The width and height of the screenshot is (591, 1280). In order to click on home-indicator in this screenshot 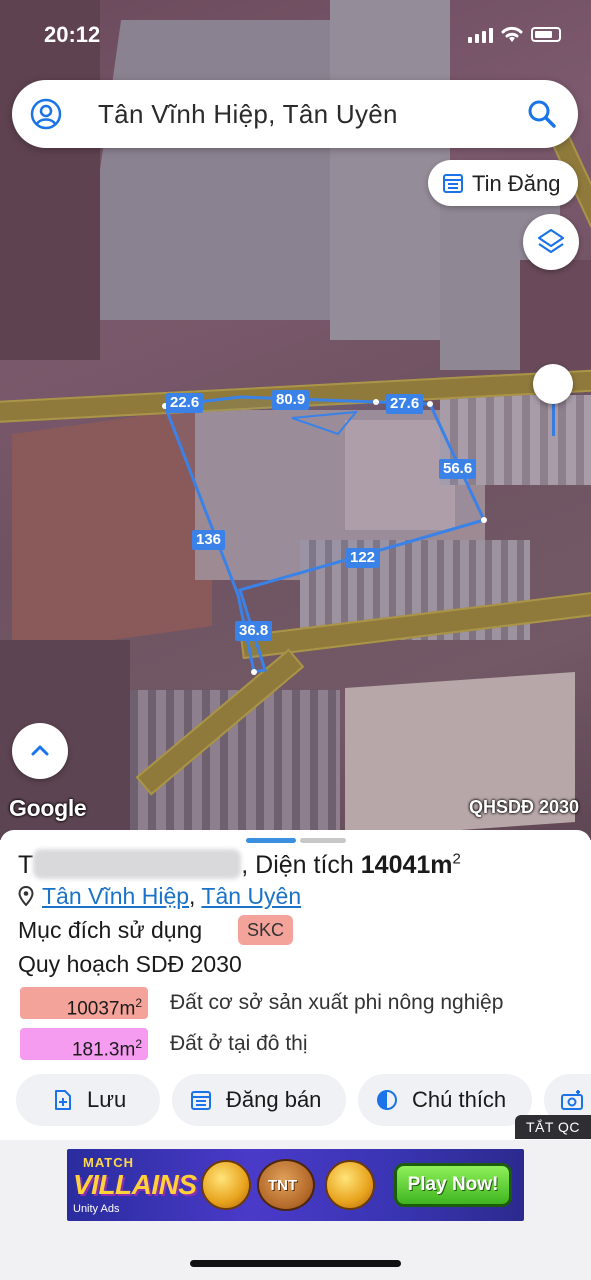, I will do `click(295, 1263)`.